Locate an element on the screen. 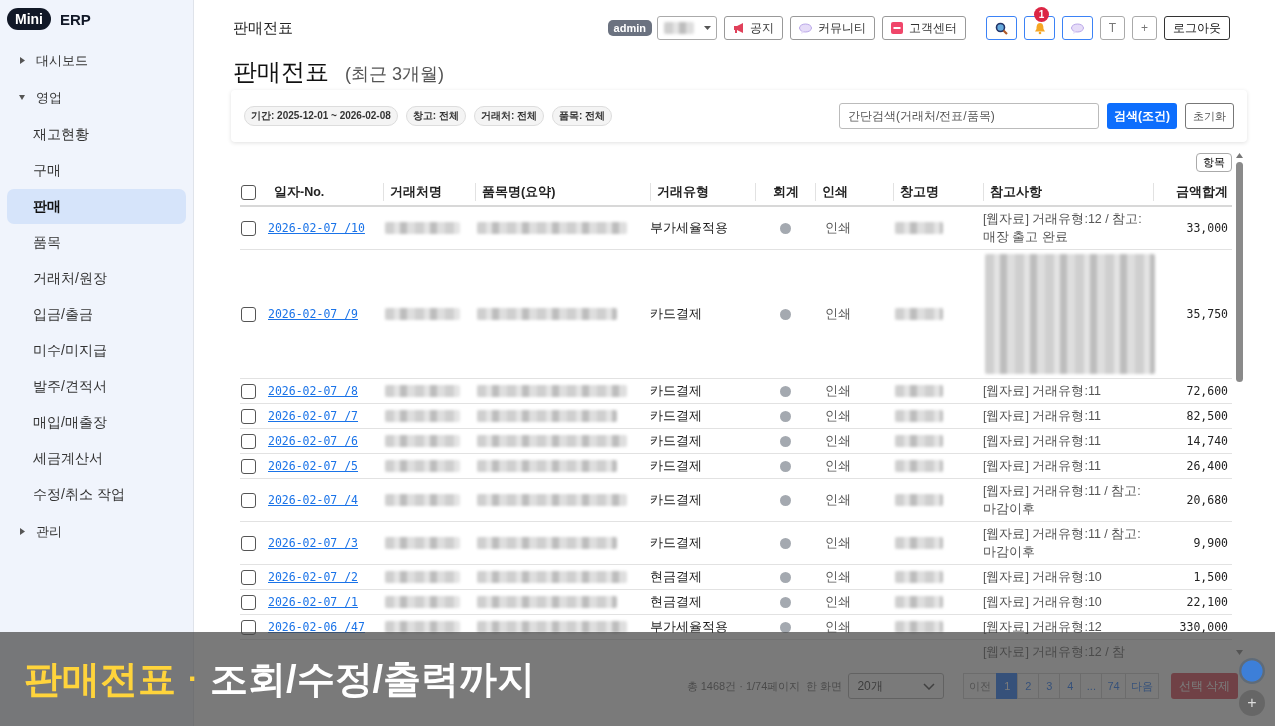 The image size is (1275, 726). column-header: 일자-No. is located at coordinates (299, 192).